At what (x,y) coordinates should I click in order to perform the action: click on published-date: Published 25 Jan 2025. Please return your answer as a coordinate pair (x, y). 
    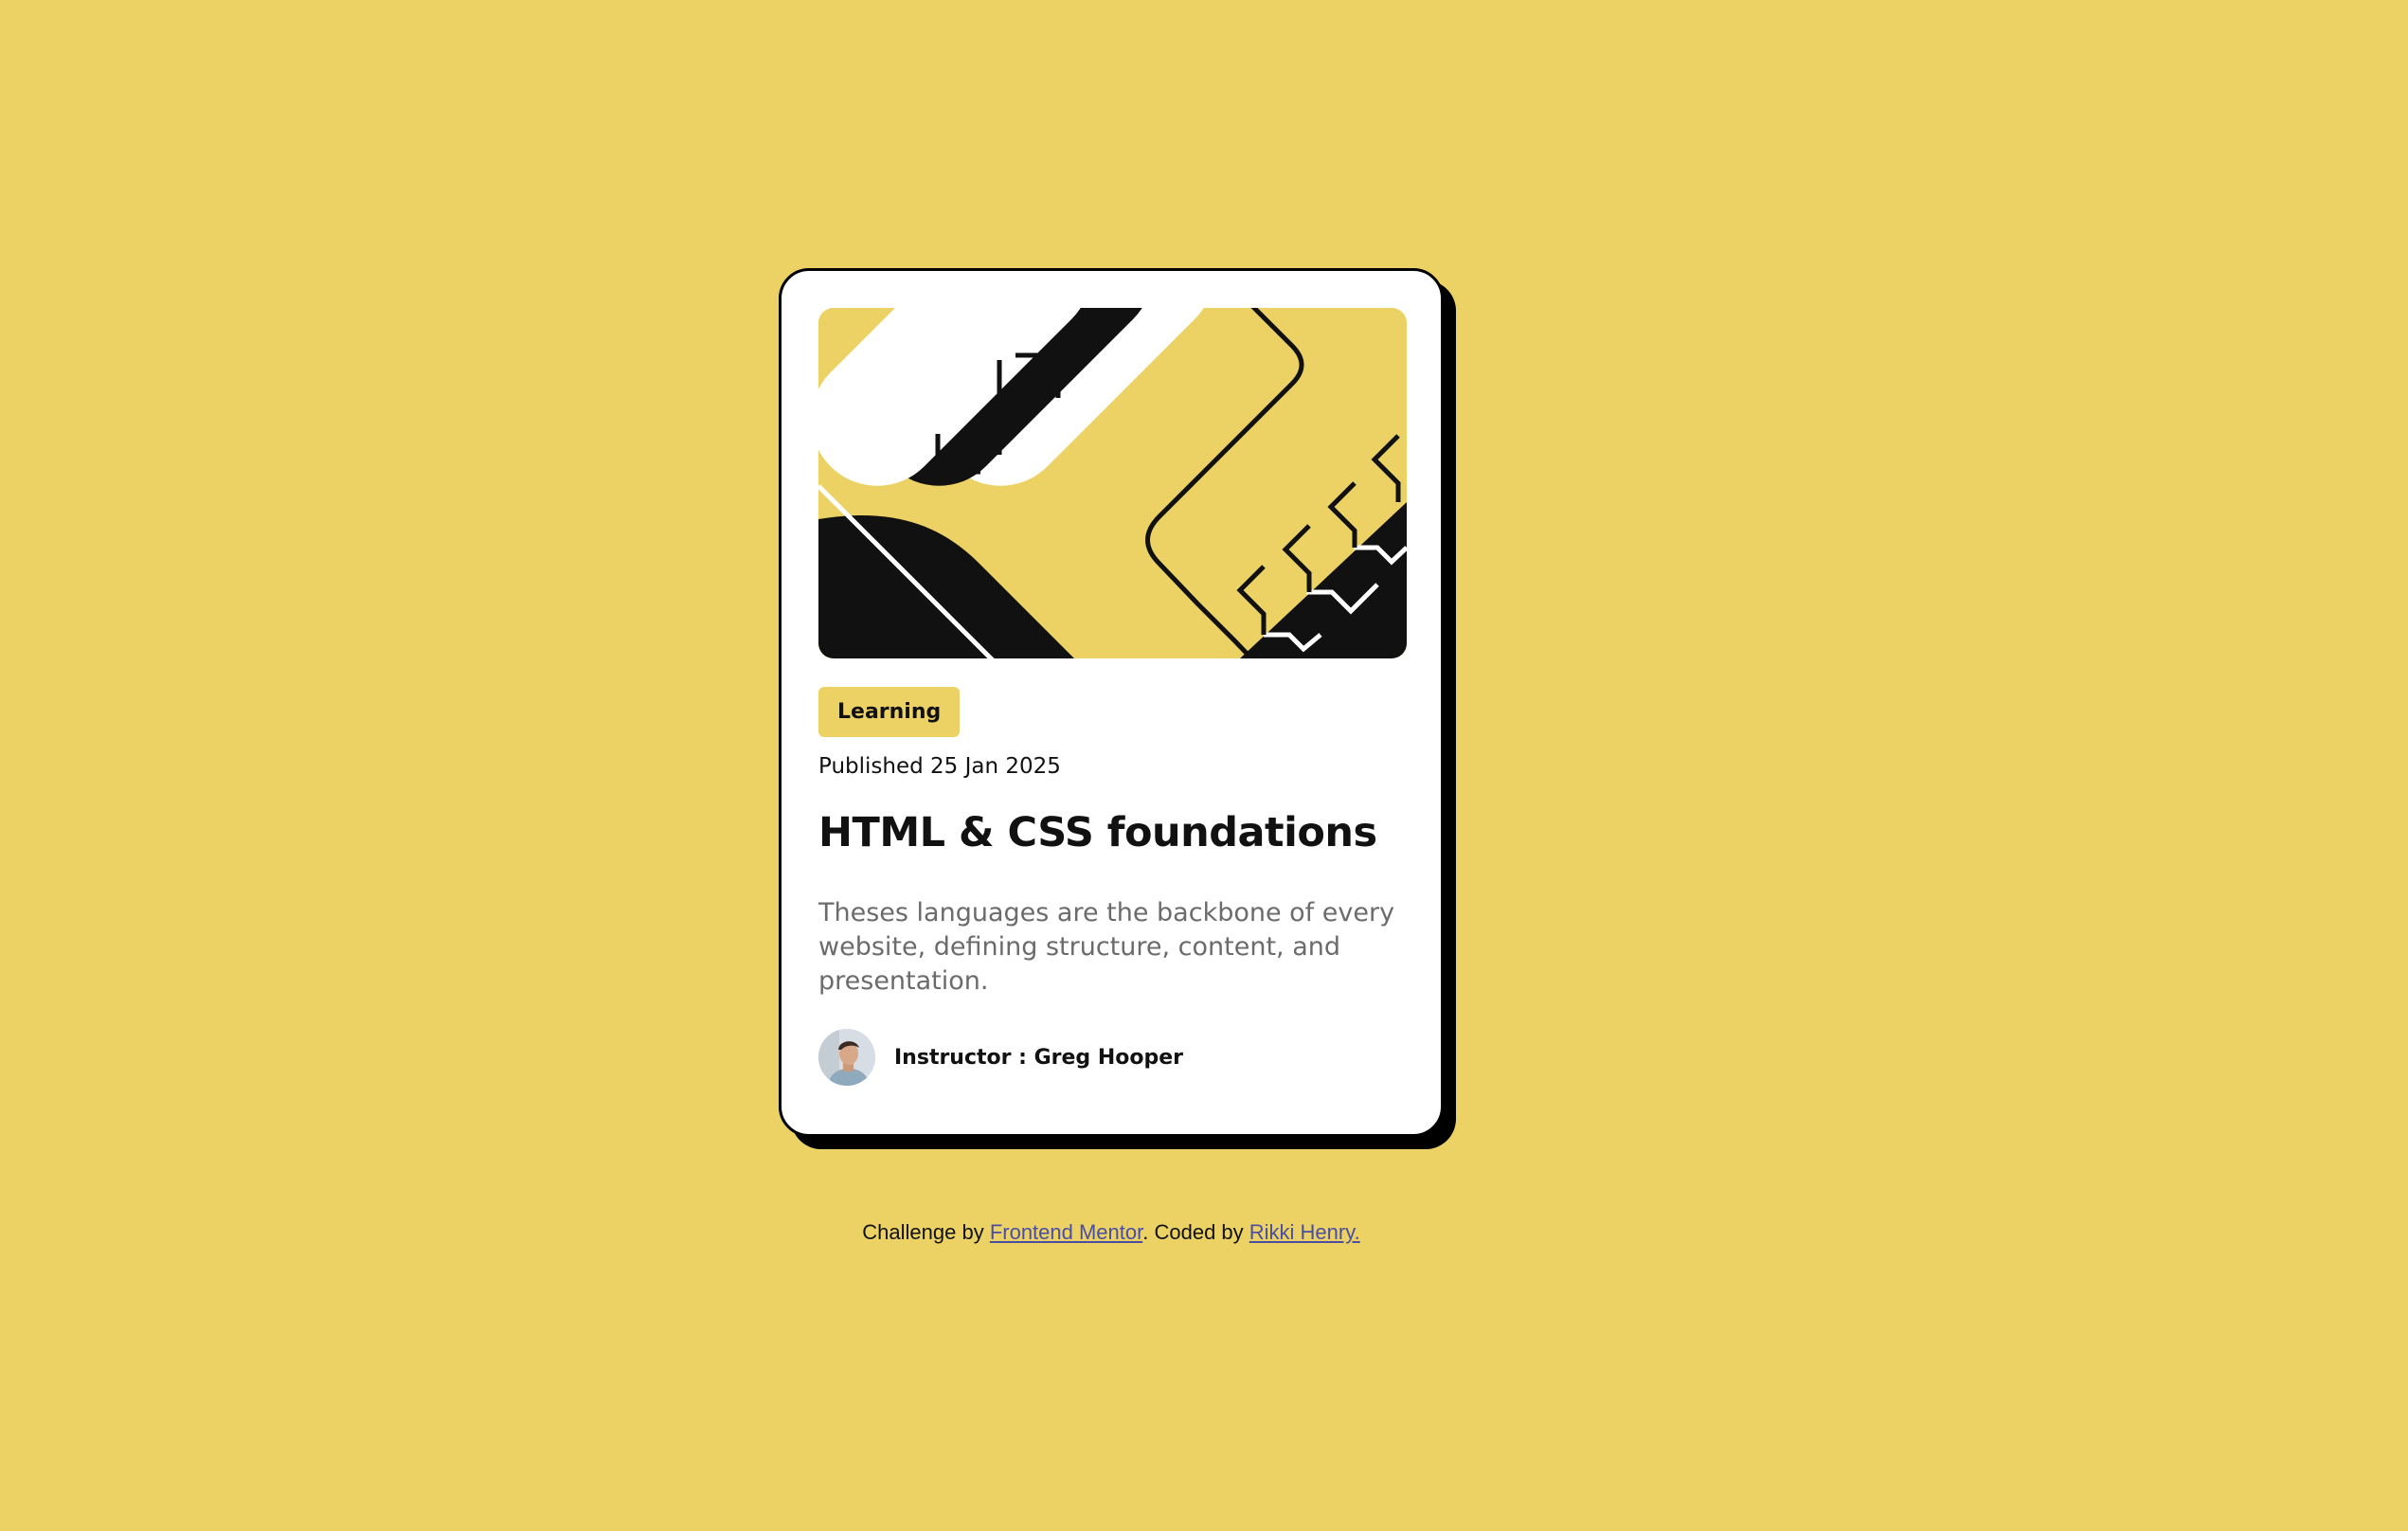
    Looking at the image, I should click on (939, 766).